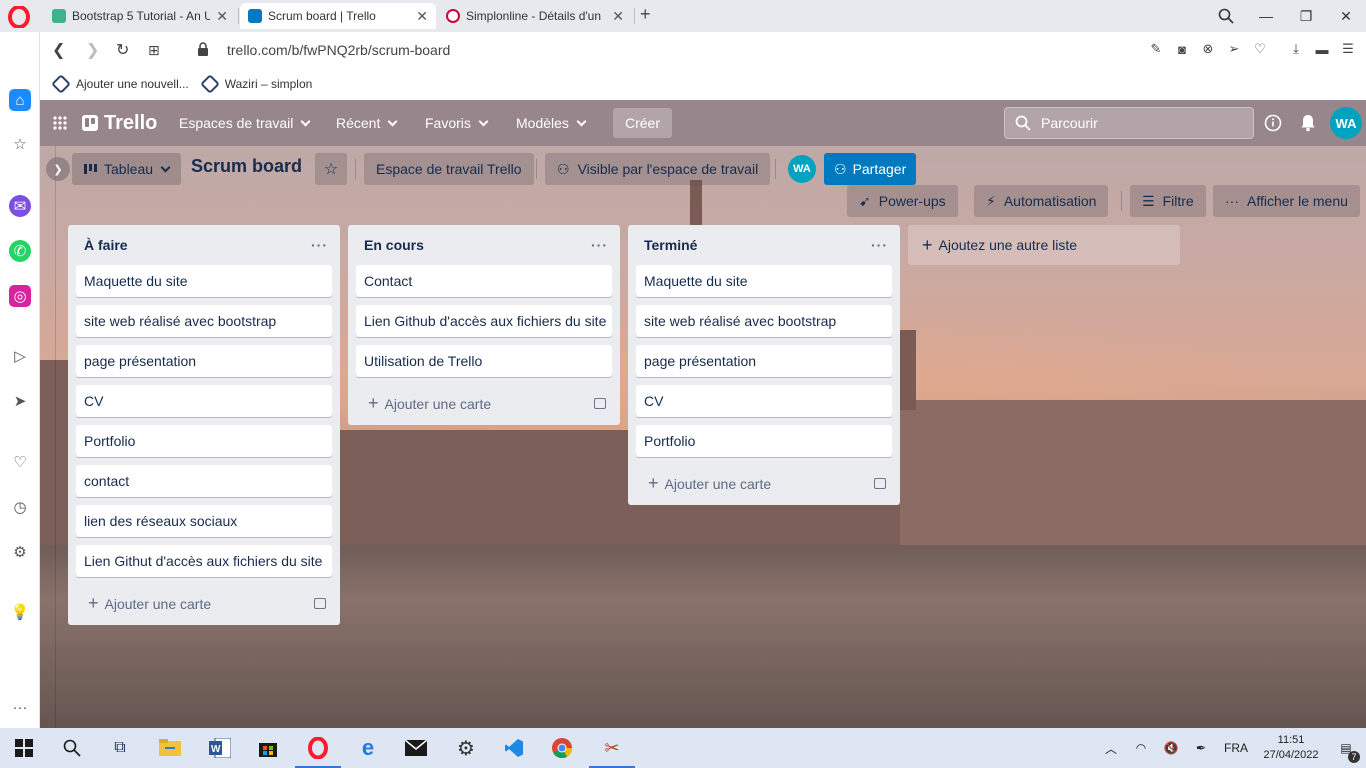 The height and width of the screenshot is (768, 1366). I want to click on tab-simplonline: Simplonline - Détails d'un ✕, so click(535, 16).